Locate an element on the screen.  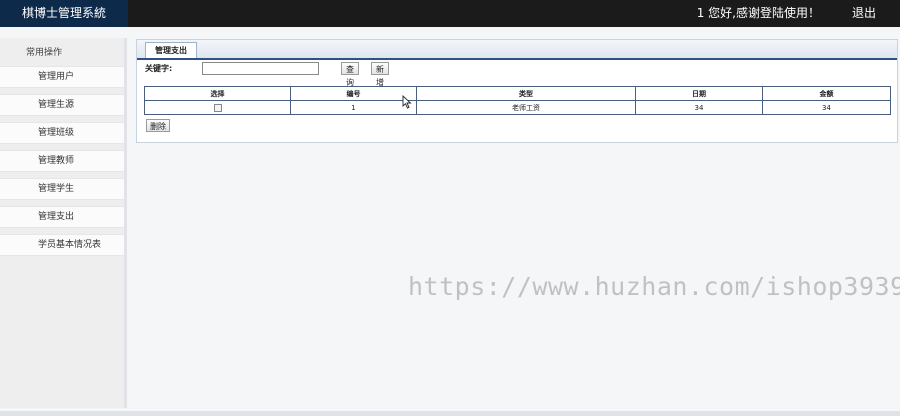
expense-table: 选择 编号 类型 日期 金额 1 老师工资 34 34 is located at coordinates (517, 100).